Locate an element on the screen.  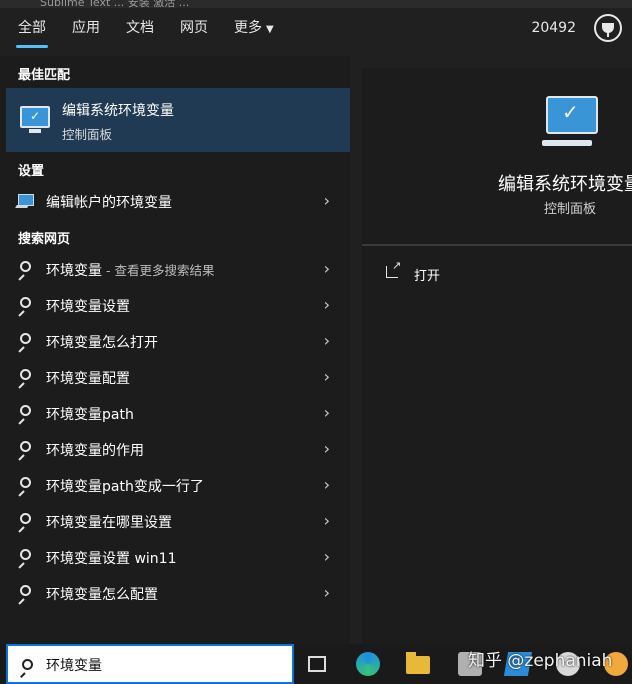
web-result-label: 环境变量path变成一行了 is located at coordinates (125, 487).